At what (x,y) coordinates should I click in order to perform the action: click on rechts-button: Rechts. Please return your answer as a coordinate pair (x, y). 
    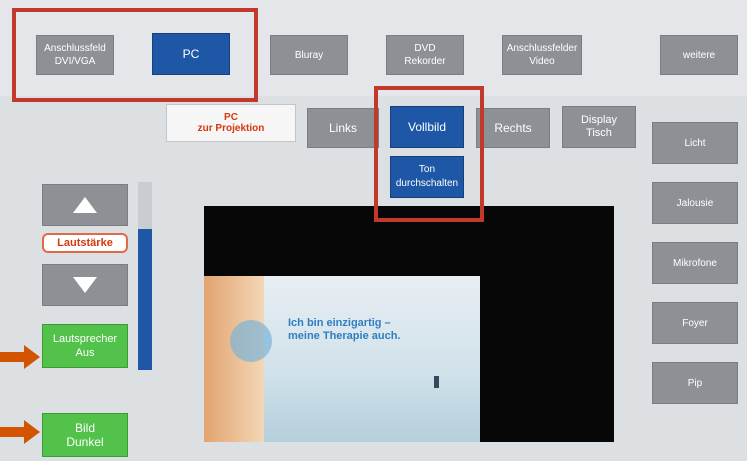
    Looking at the image, I should click on (513, 128).